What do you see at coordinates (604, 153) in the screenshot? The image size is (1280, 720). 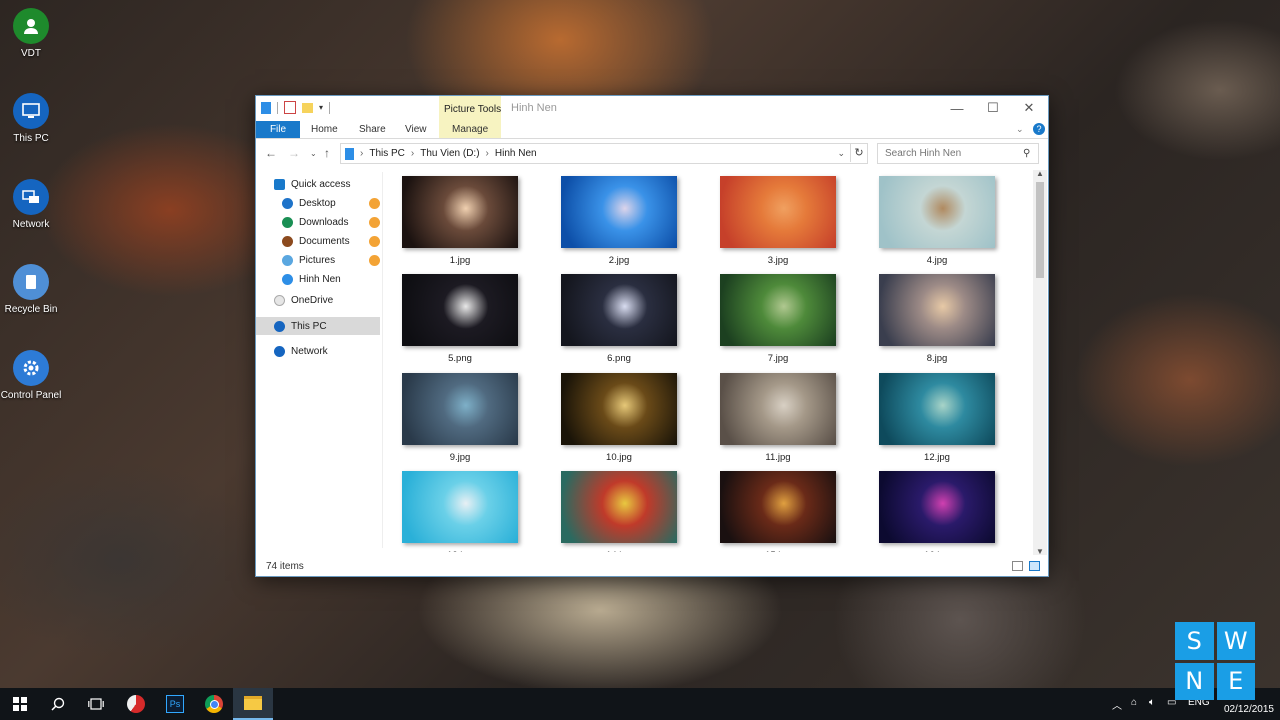 I see `address-bar: › This PC › Thu Vien (D:) › Hinh Nen ⌄` at bounding box center [604, 153].